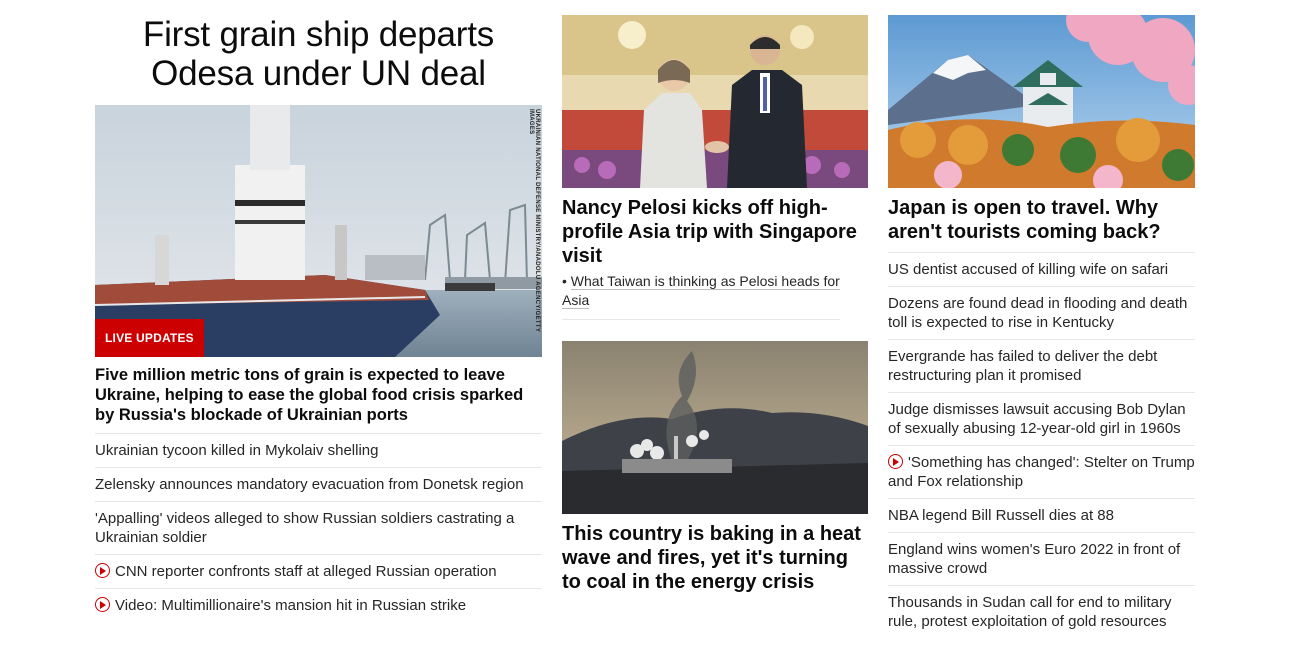 The width and height of the screenshot is (1290, 656). I want to click on live-updates-badge: LIVE UPDATES, so click(149, 338).